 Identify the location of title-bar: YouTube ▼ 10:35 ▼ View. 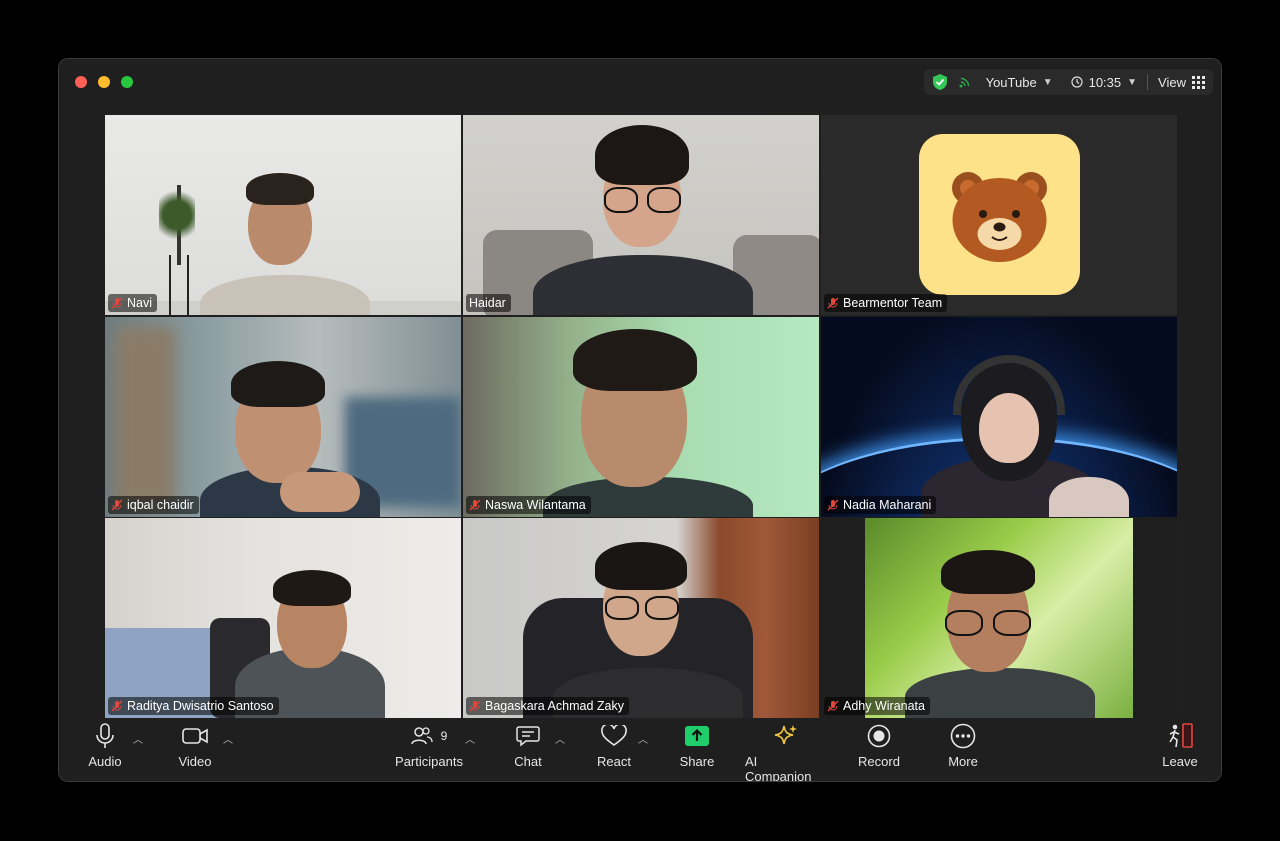
(640, 83).